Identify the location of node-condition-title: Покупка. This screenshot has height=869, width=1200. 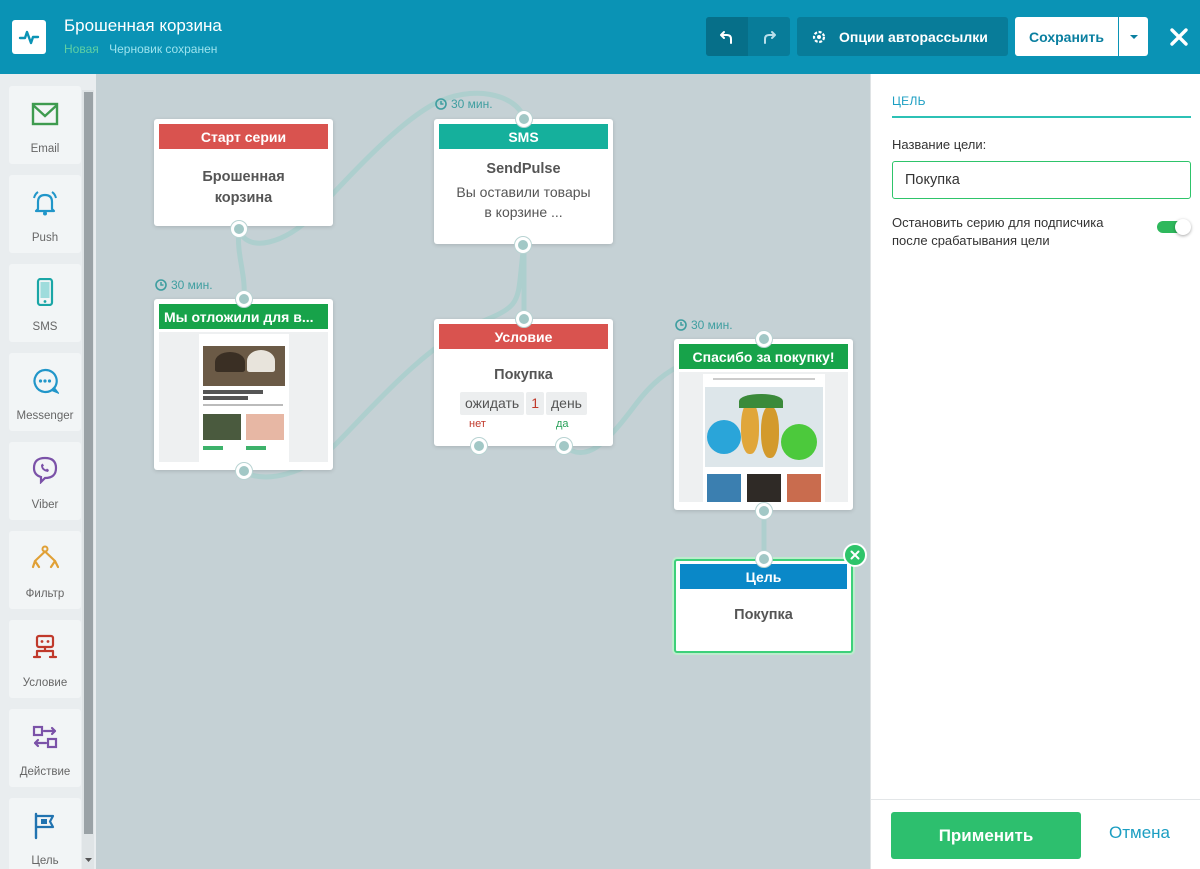
(523, 375).